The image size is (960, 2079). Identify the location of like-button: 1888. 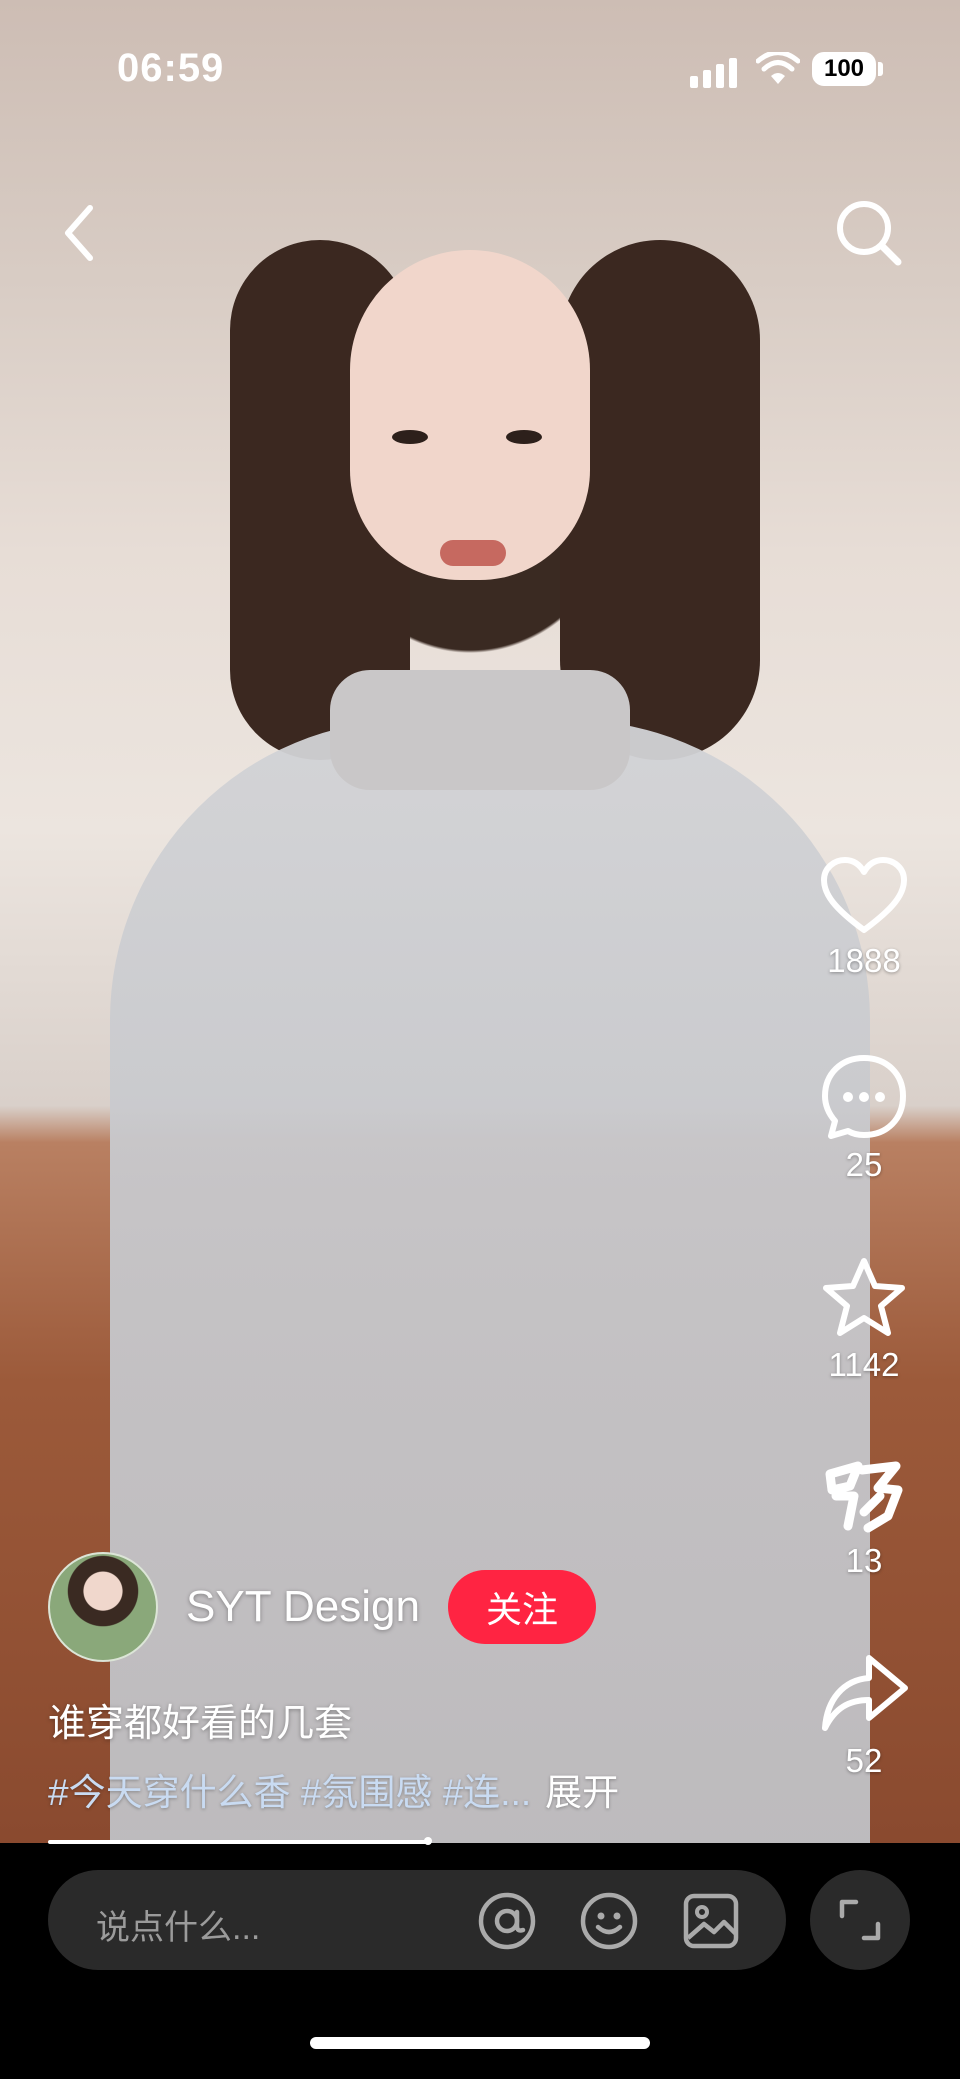
(864, 918).